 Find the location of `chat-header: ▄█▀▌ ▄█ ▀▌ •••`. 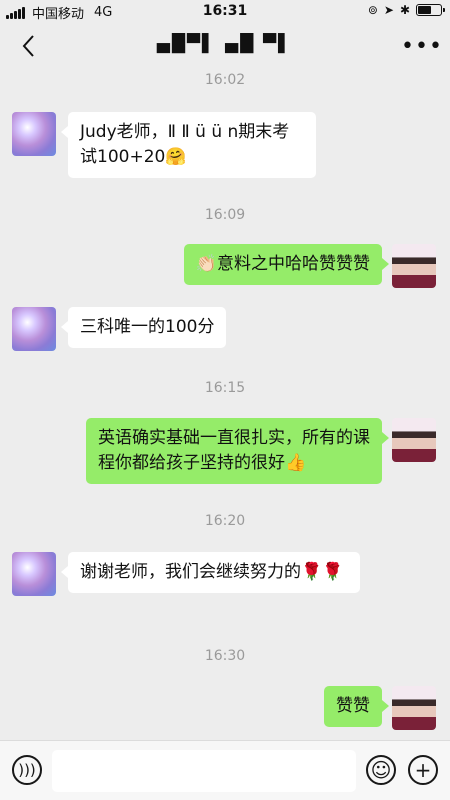

chat-header: ▄█▀▌ ▄█ ▀▌ ••• is located at coordinates (225, 46).